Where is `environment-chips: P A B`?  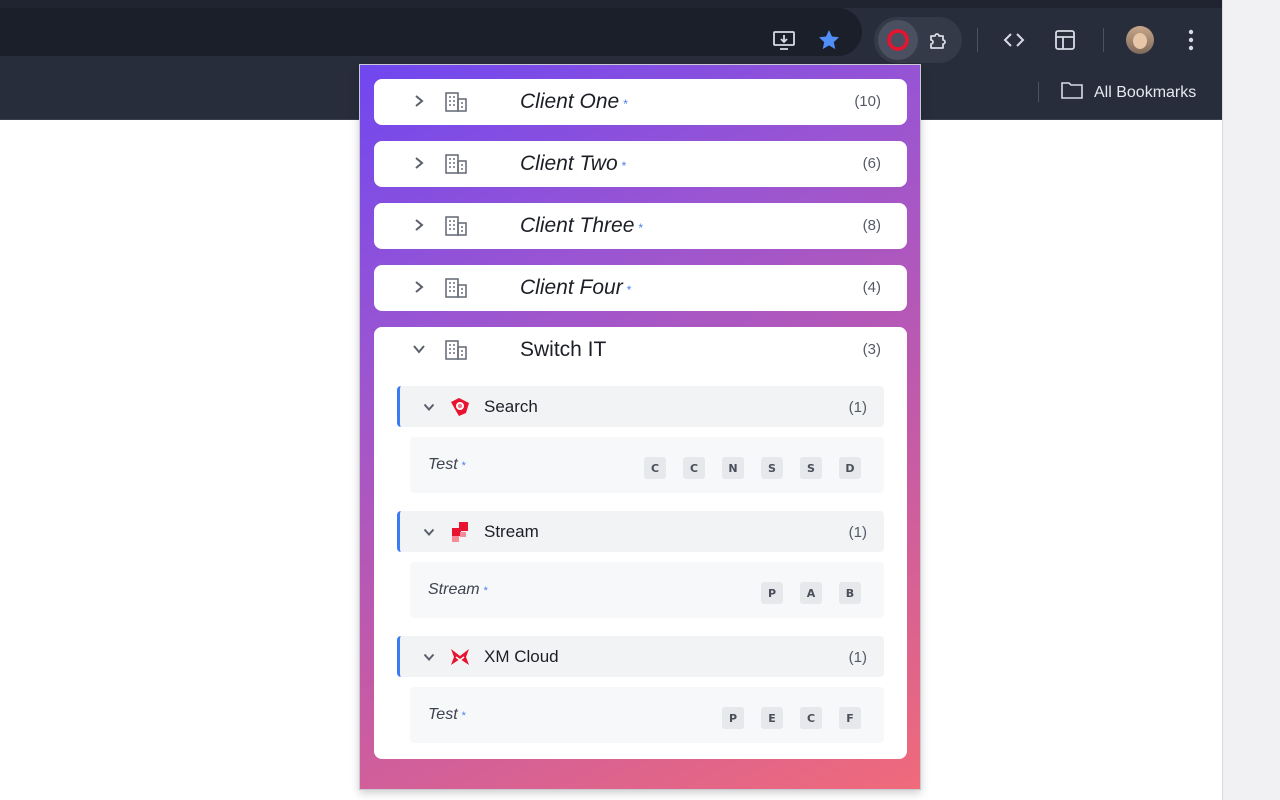
environment-chips: P A B is located at coordinates (811, 593).